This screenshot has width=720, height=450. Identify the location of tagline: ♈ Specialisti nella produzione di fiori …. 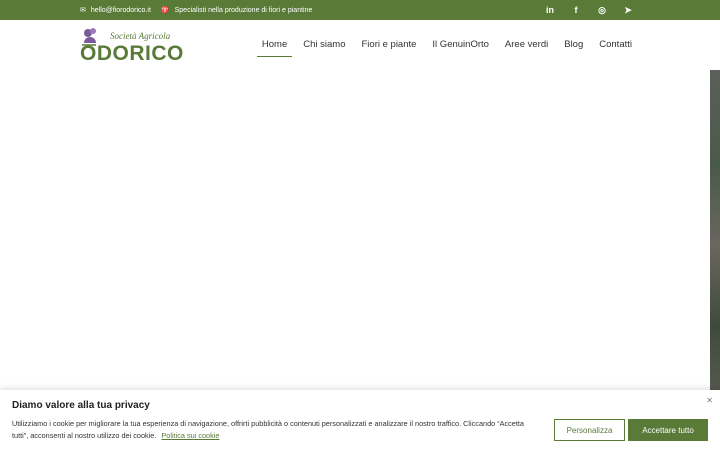
(236, 10).